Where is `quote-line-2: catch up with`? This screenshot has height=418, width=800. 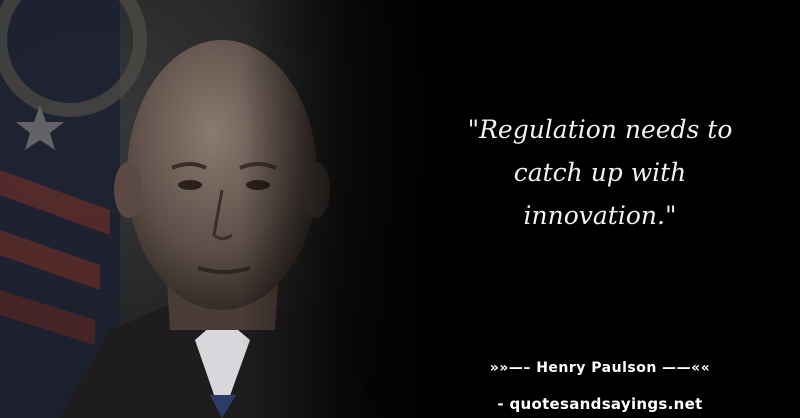 quote-line-2: catch up with is located at coordinates (600, 172).